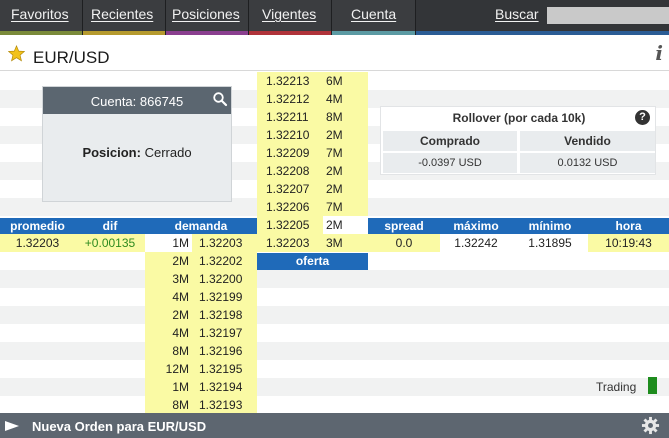 The image size is (669, 438). Describe the element at coordinates (12, 426) in the screenshot. I see `arrow-right-icon` at that location.